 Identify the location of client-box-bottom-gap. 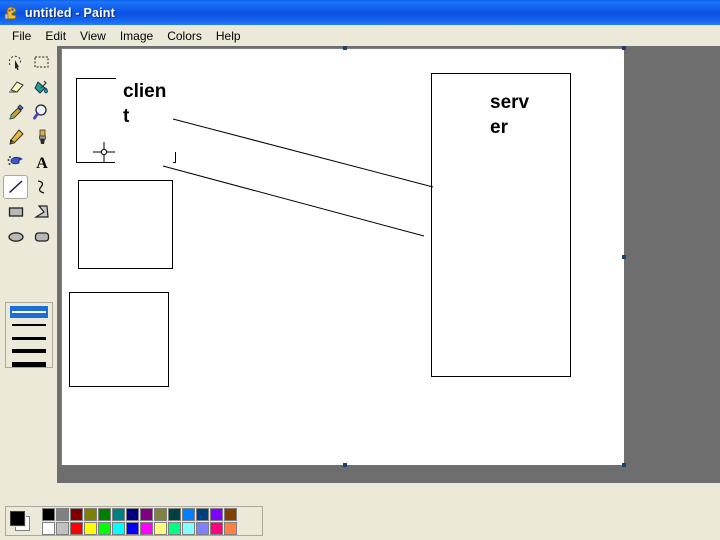
(144, 162).